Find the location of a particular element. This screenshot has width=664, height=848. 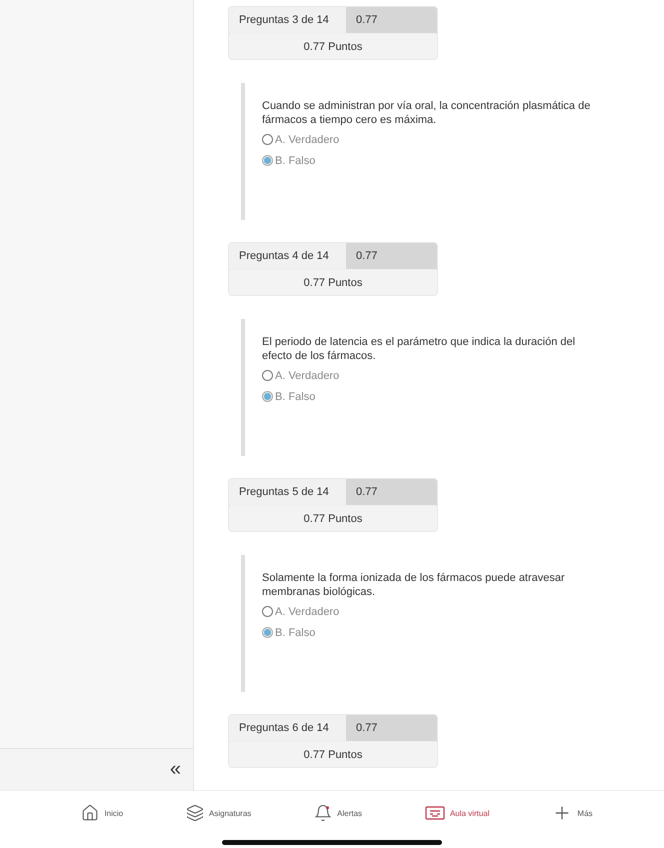

question-text: Cuando se administran por vía oral, la concentración plasmática de fármacos a tiempo cero es máxima. is located at coordinates (427, 113).